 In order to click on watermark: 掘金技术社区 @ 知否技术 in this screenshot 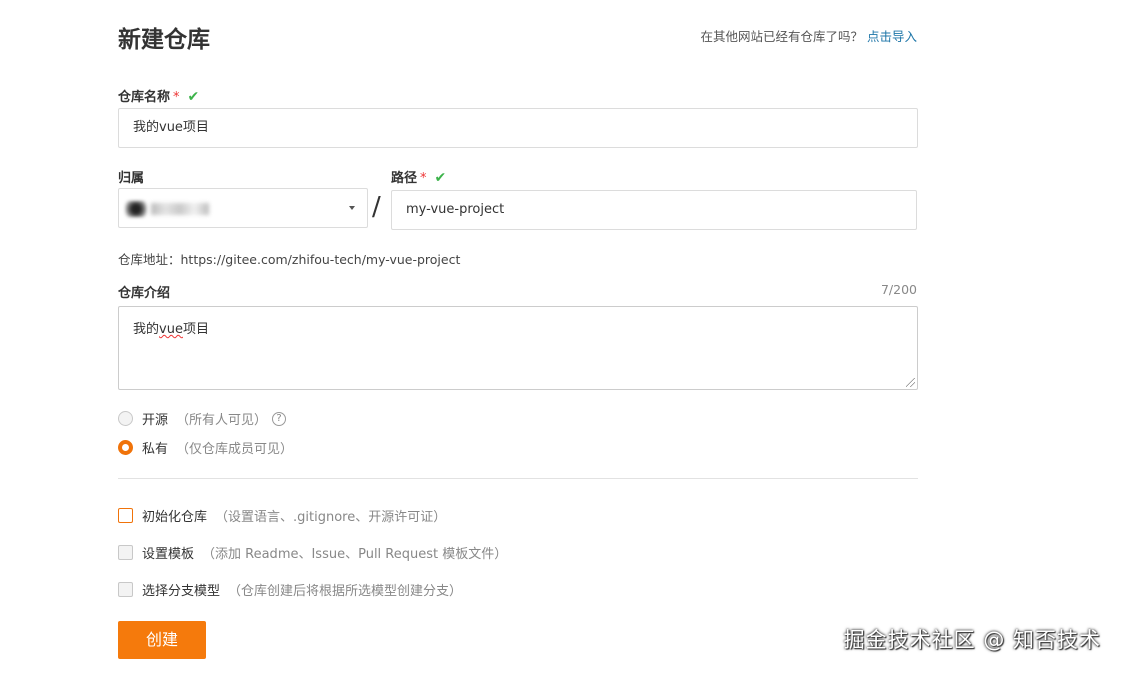, I will do `click(972, 640)`.